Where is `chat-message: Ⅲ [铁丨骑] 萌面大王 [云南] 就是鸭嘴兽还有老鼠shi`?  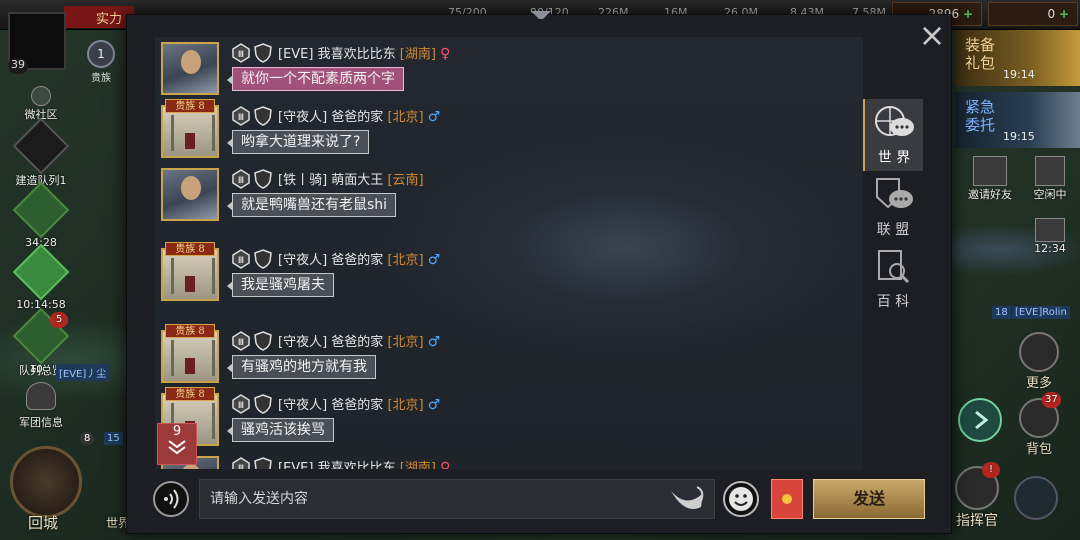 chat-message: Ⅲ [铁丨骑] 萌面大王 [云南] 就是鸭嘴兽还有老鼠shi is located at coordinates (505, 193).